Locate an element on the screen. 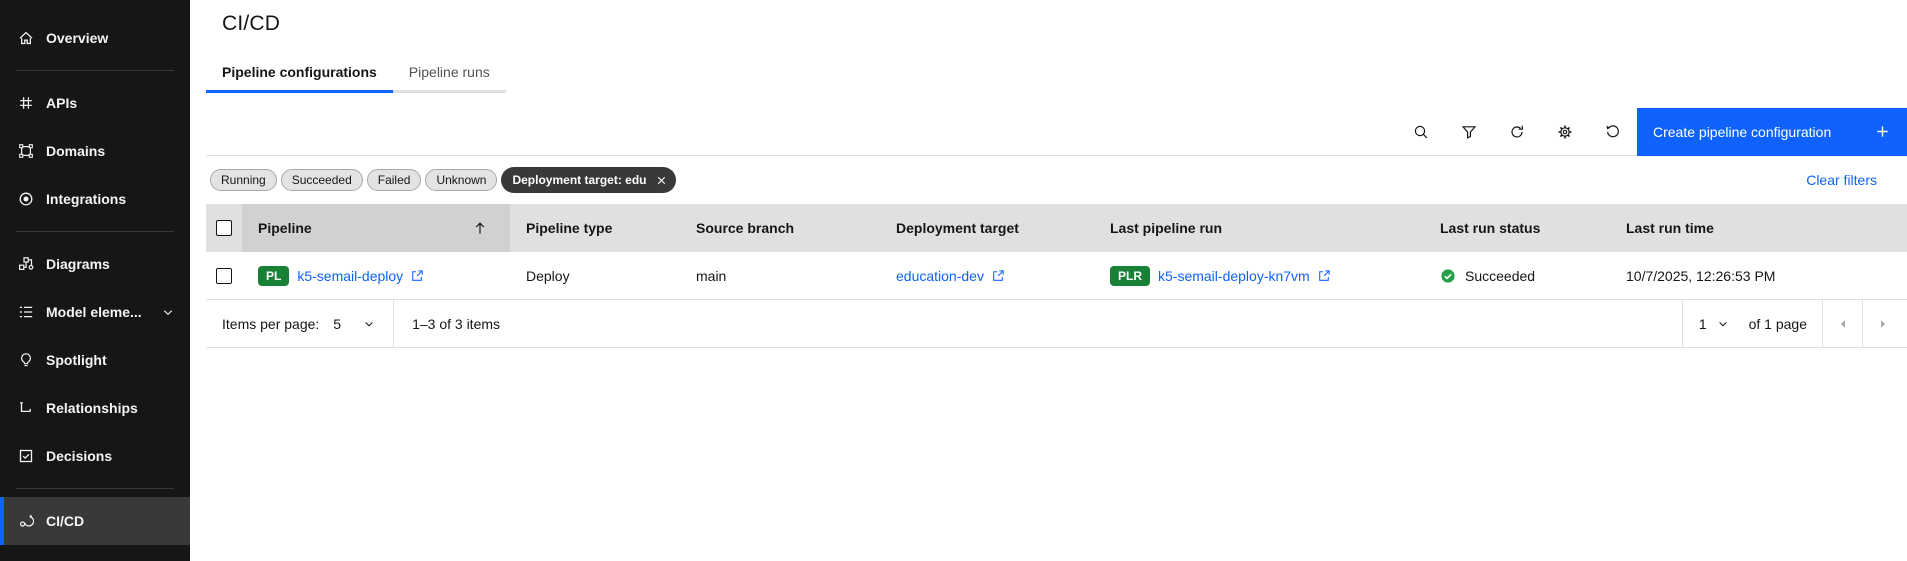  last-run-time-cell: 10/7/2025, 12:26:53 PM is located at coordinates (1758, 276).